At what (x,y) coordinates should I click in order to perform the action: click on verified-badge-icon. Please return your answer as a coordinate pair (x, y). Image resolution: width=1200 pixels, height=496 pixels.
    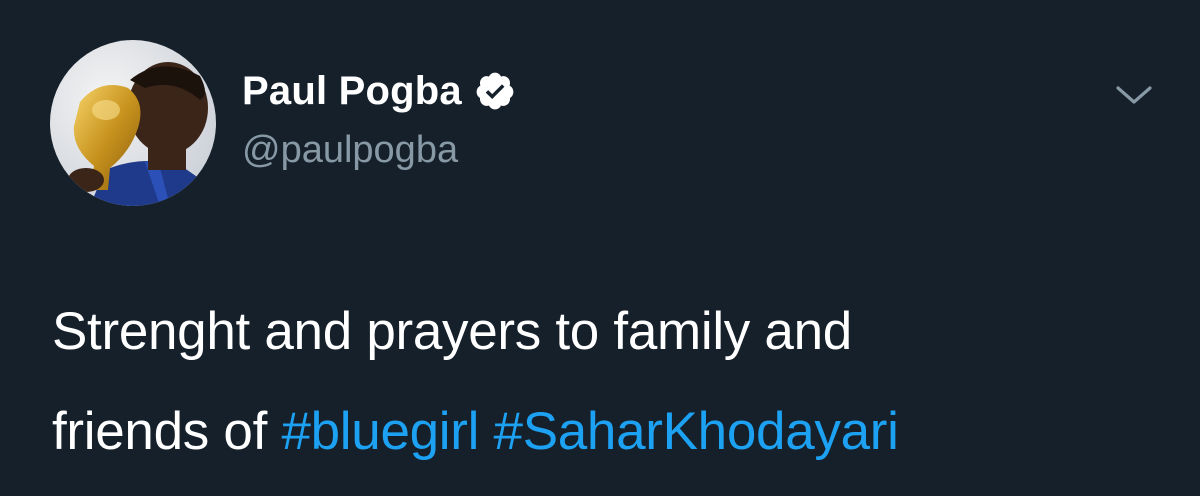
    Looking at the image, I should click on (495, 91).